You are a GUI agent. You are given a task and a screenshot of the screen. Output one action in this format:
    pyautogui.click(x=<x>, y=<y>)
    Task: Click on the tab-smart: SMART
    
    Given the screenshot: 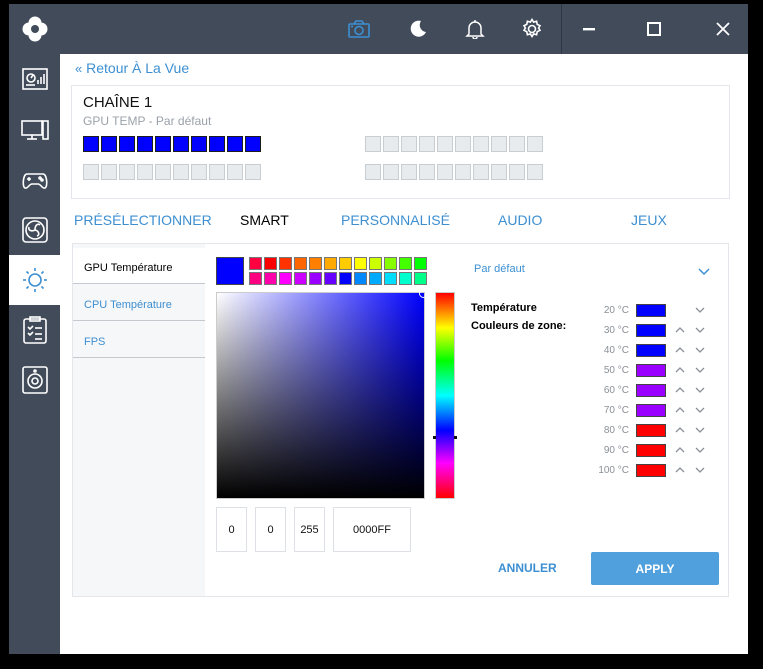 What is the action you would take?
    pyautogui.click(x=264, y=220)
    